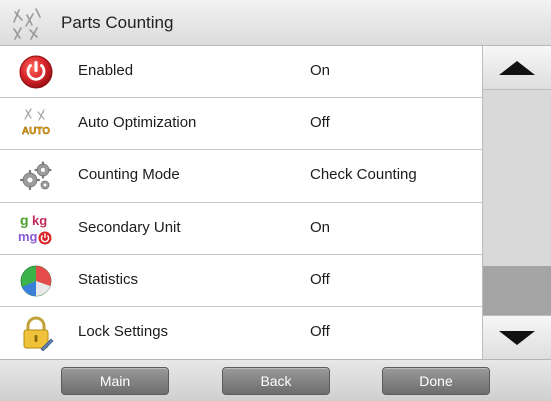 The image size is (551, 401). Describe the element at coordinates (36, 72) in the screenshot. I see `power-icon` at that location.